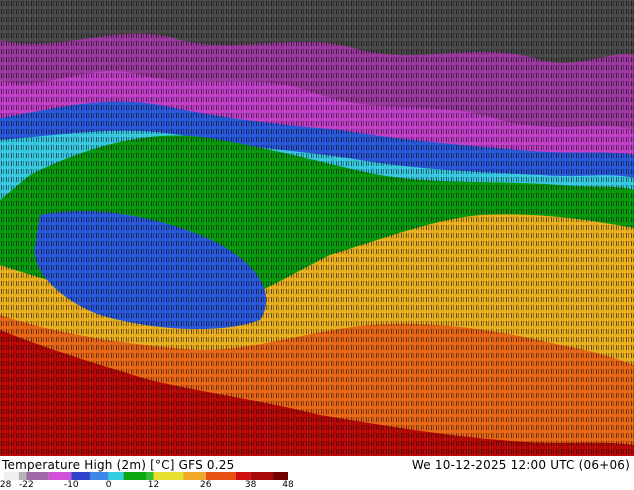 This screenshot has width=634, height=490. What do you see at coordinates (520, 465) in the screenshot?
I see `forecast-timestamp: We 10-12-2025 12:00 UTC (06+06)` at bounding box center [520, 465].